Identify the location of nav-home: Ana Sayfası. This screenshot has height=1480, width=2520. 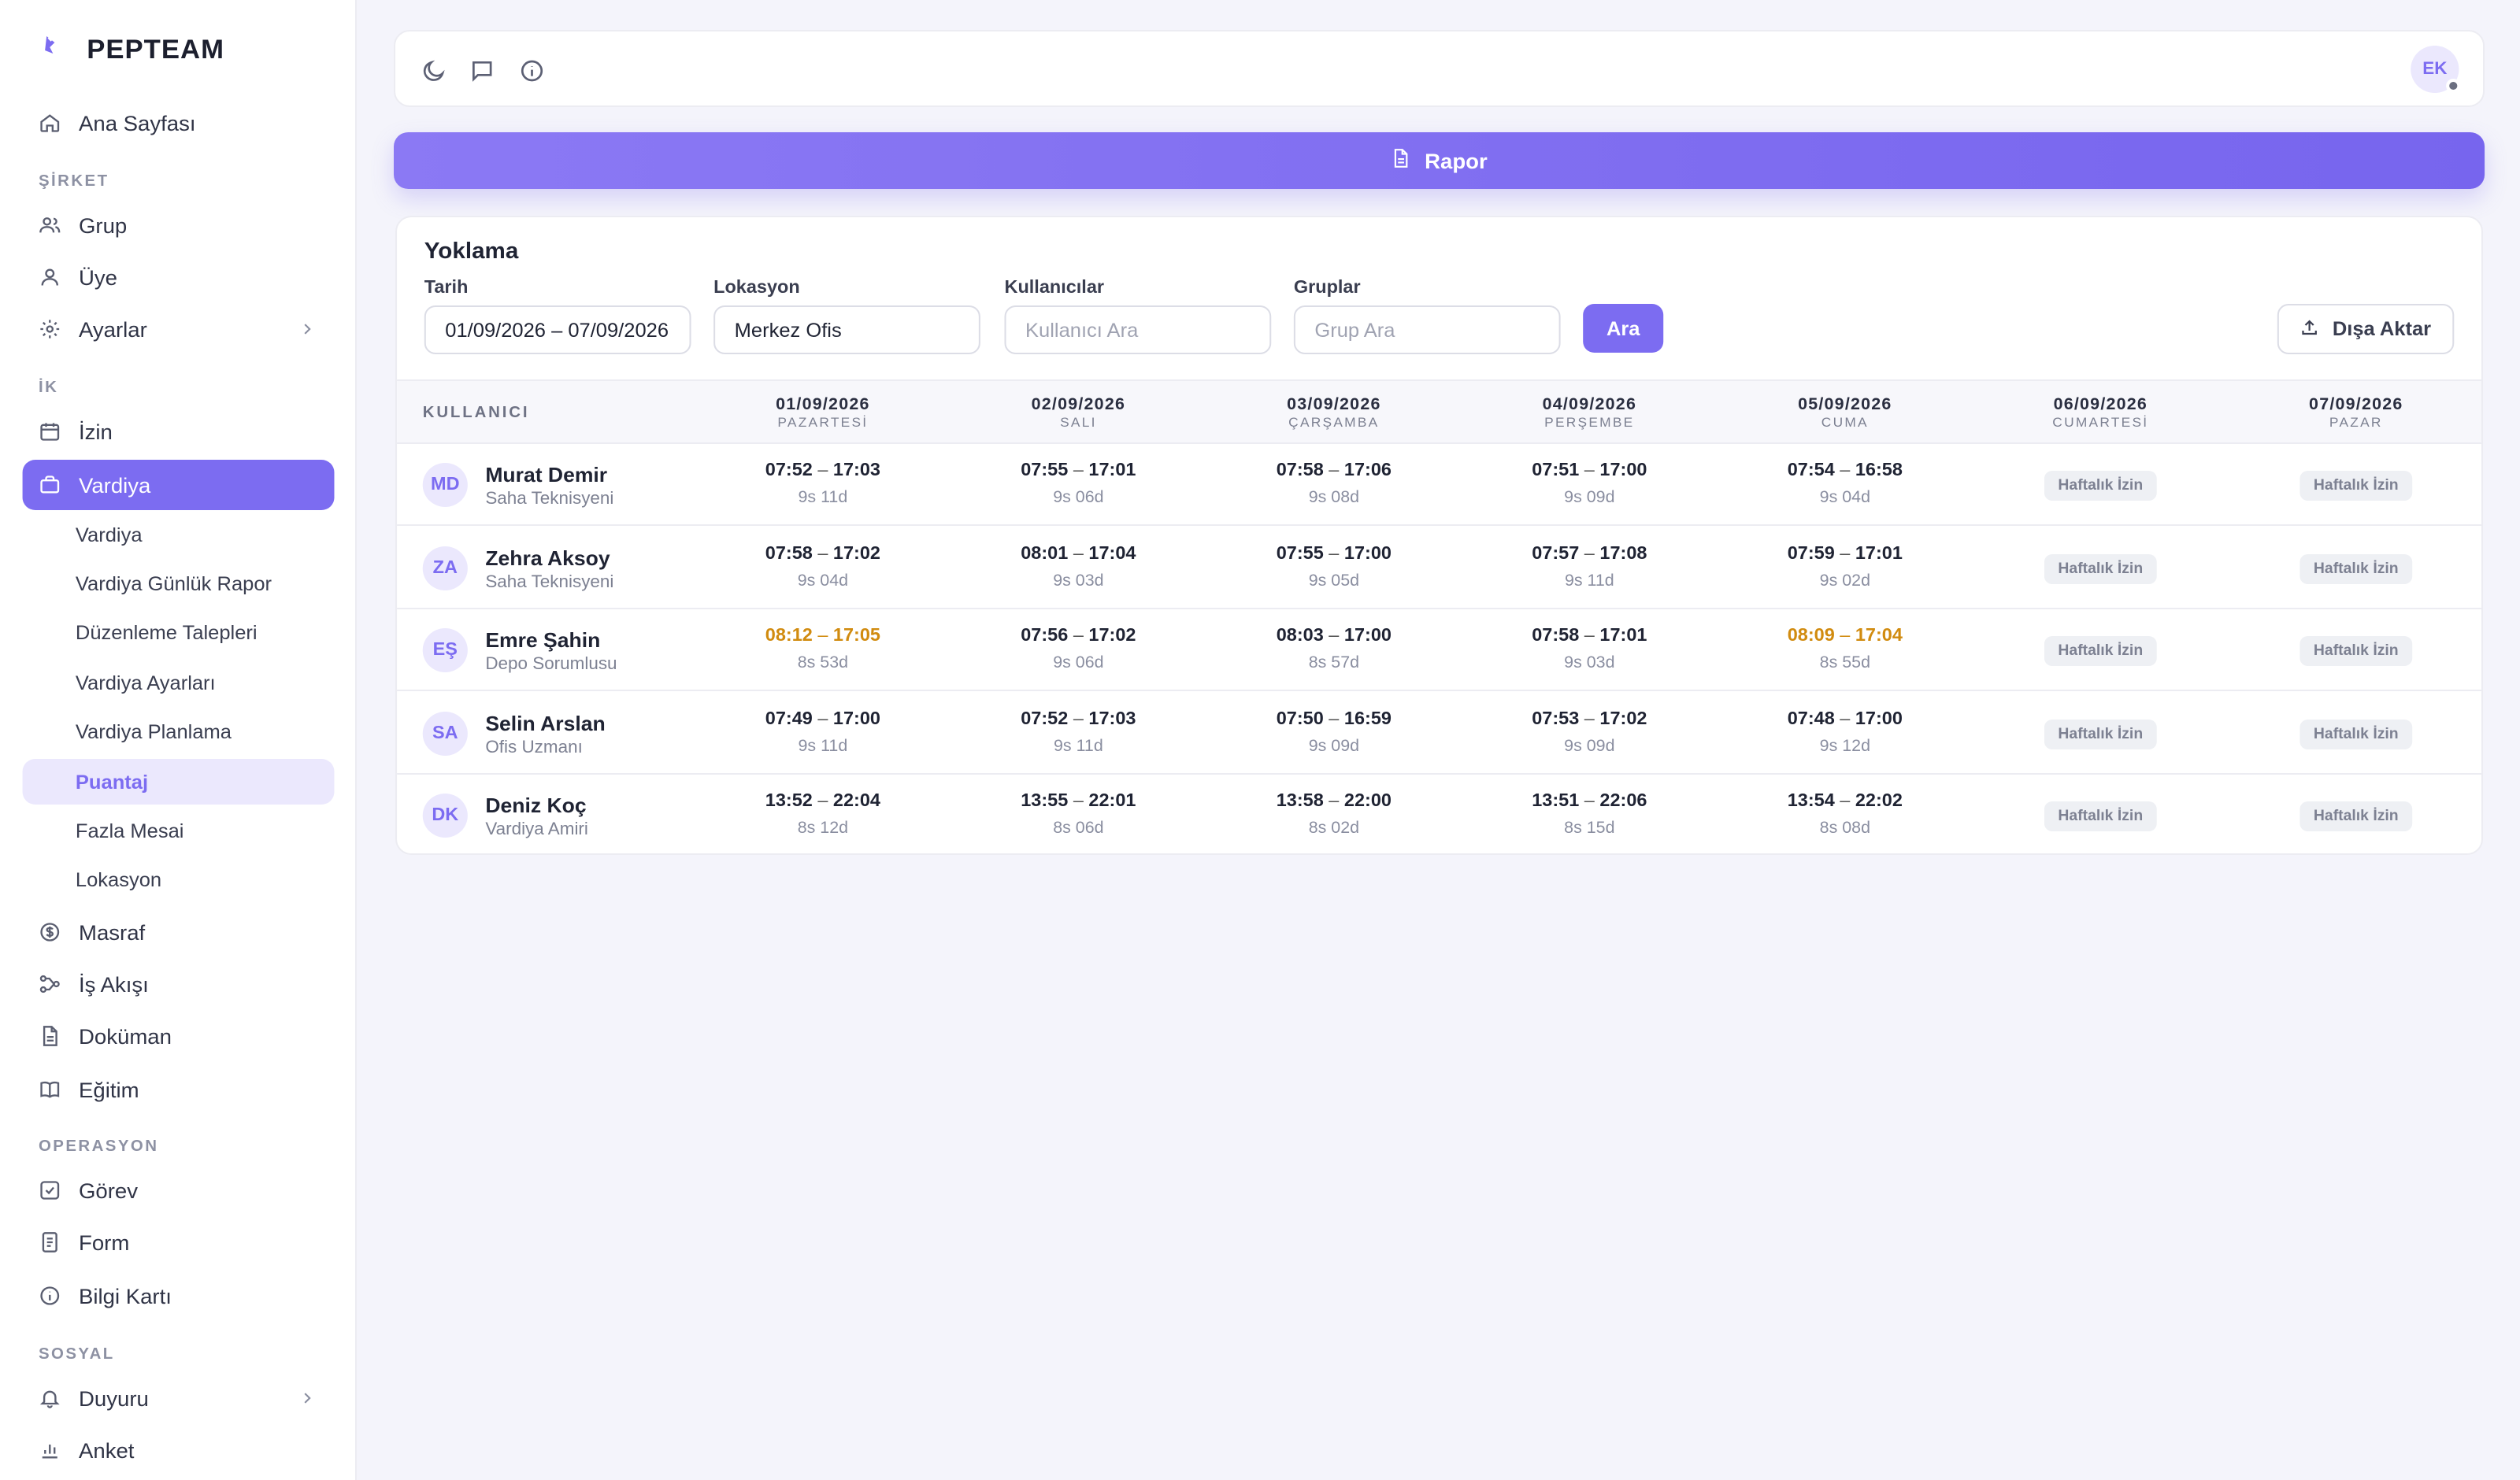
(179, 123).